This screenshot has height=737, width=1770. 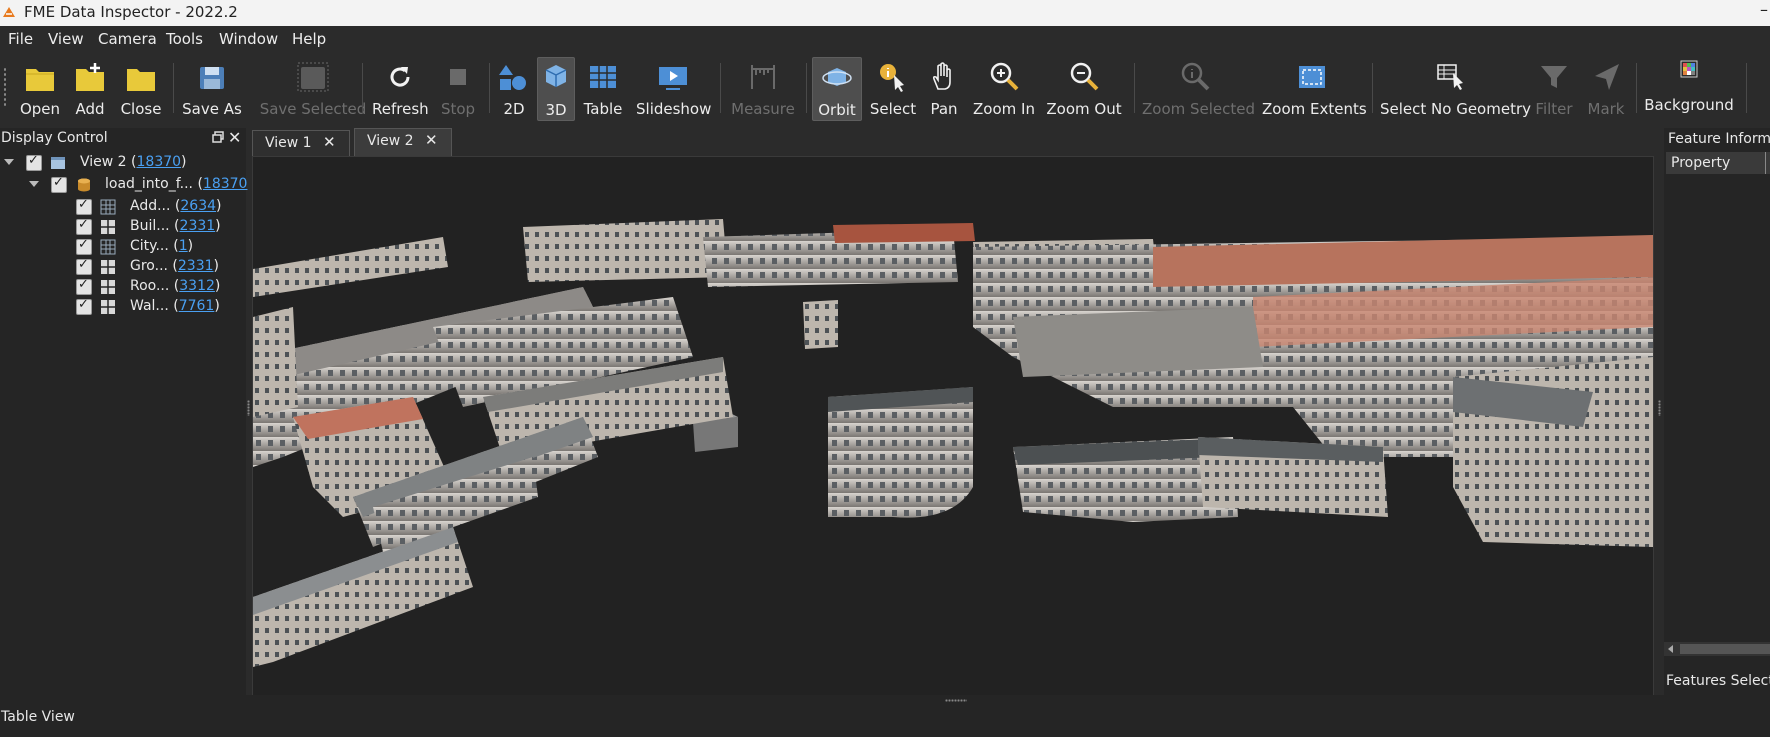 What do you see at coordinates (159, 162) in the screenshot?
I see `view-count-link: 18370` at bounding box center [159, 162].